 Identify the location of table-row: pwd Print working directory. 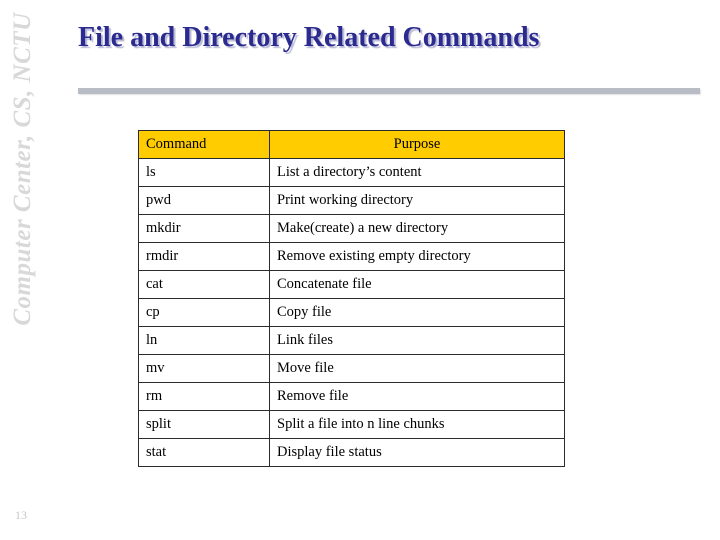
(351, 200).